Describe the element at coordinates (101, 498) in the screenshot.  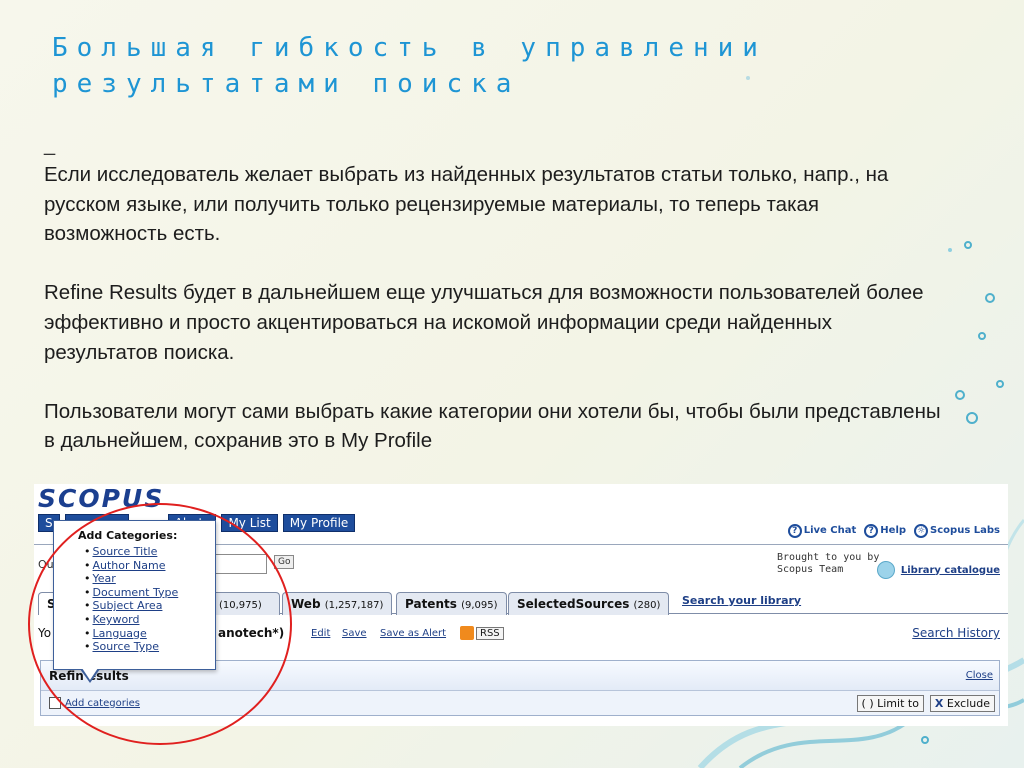
I see `scopus-logo: SCOPUS` at that location.